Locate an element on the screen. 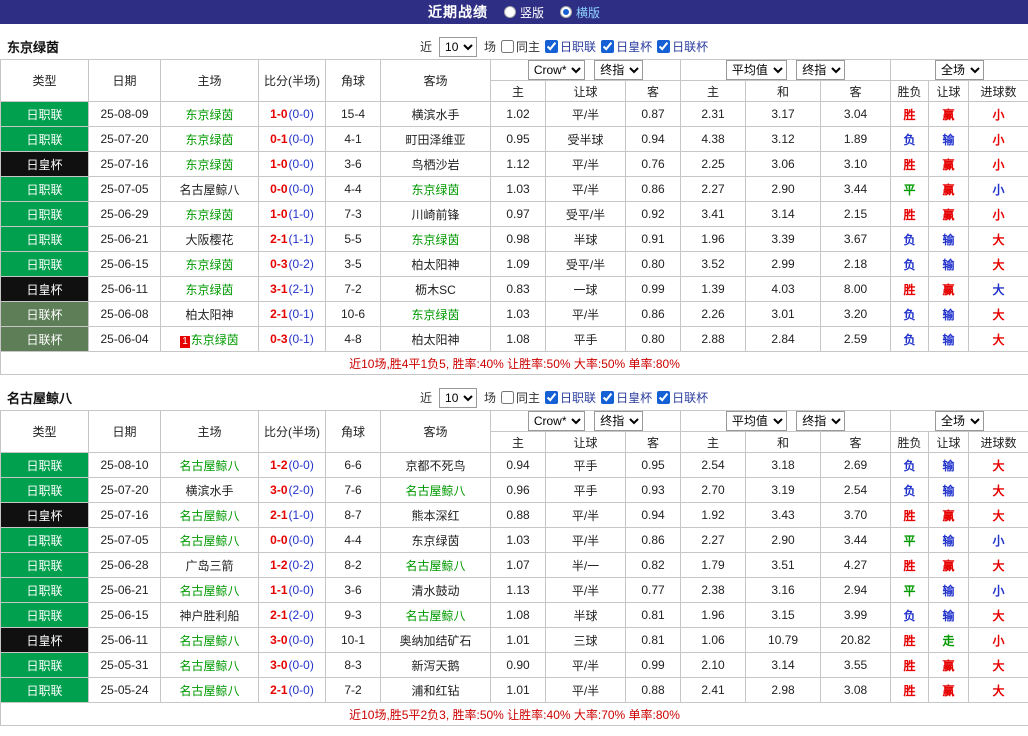  away-team-cell: 熊本深红 is located at coordinates (435, 515).